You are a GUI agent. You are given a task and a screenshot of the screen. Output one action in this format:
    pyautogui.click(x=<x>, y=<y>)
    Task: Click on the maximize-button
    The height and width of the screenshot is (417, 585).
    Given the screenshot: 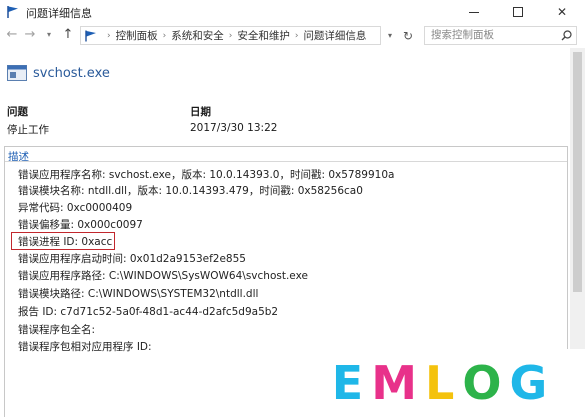 What is the action you would take?
    pyautogui.click(x=518, y=12)
    